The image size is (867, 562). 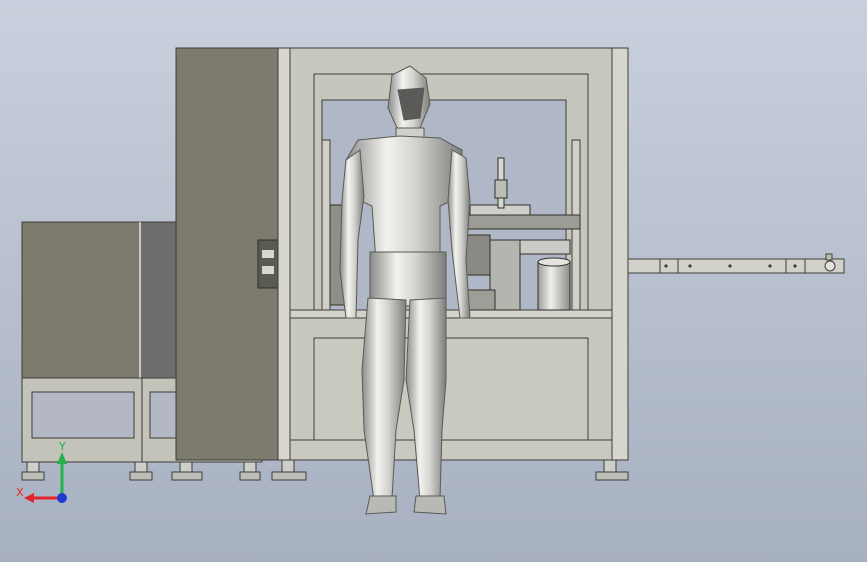 I want to click on z-axis-dot, so click(x=62, y=498).